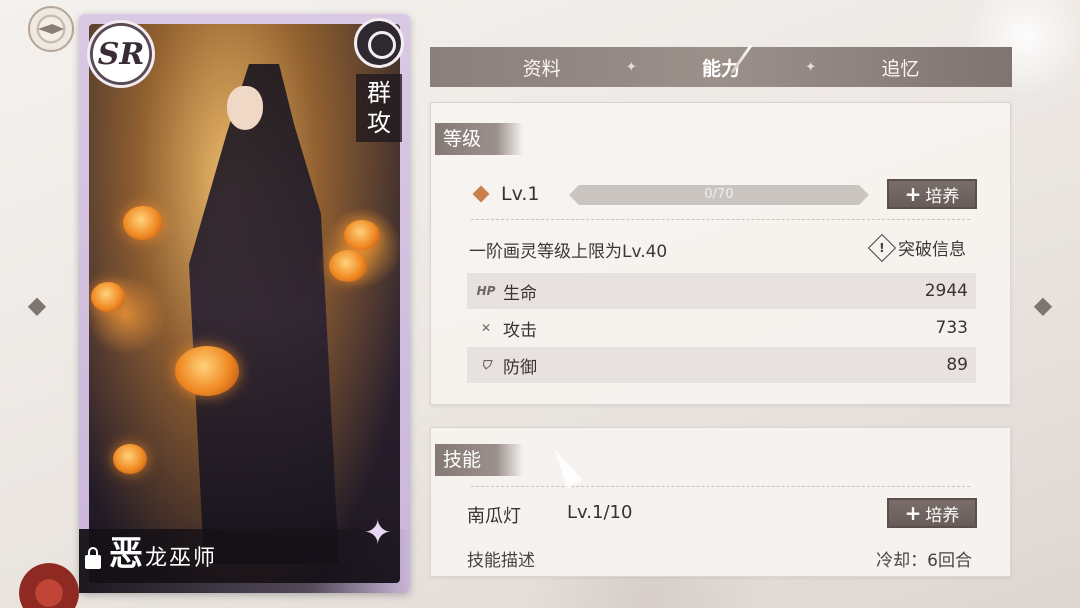 The image size is (1080, 608). I want to click on rarity-badge: SR, so click(121, 54).